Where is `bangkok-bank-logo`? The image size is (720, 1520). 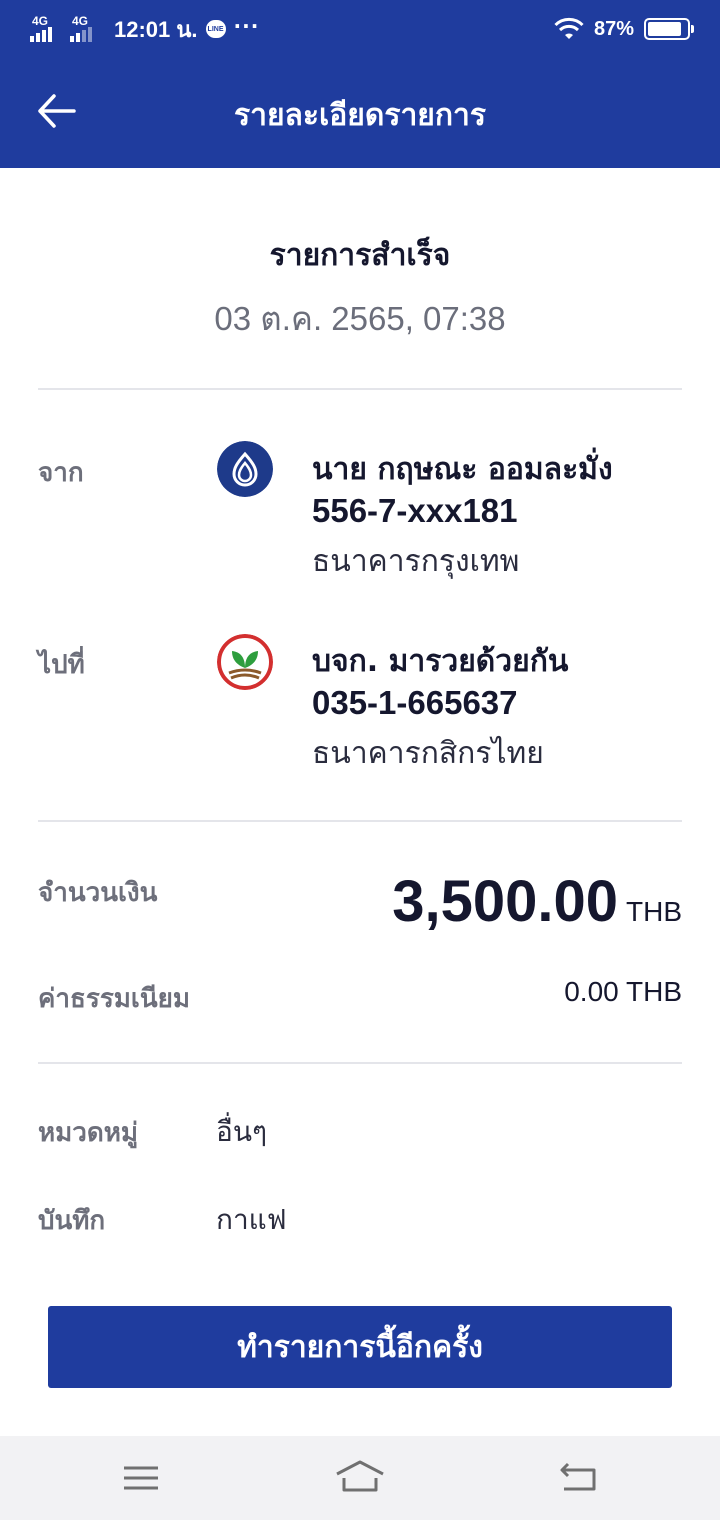 bangkok-bank-logo is located at coordinates (245, 469).